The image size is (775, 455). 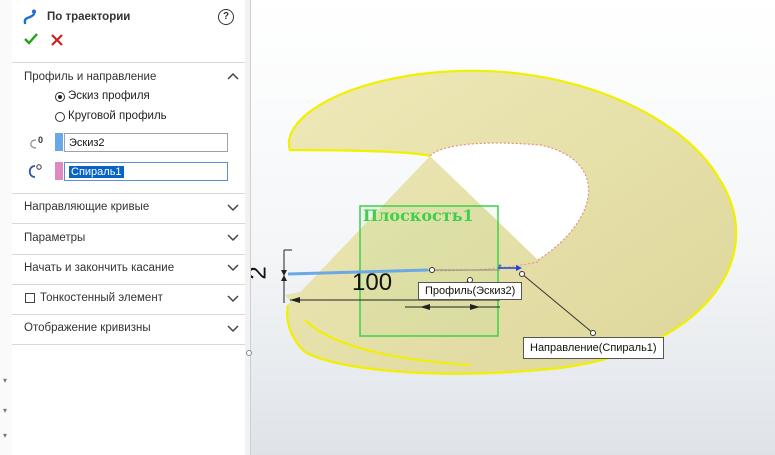 What do you see at coordinates (593, 348) in the screenshot?
I see `direction-callout: Направление(Спираль1)` at bounding box center [593, 348].